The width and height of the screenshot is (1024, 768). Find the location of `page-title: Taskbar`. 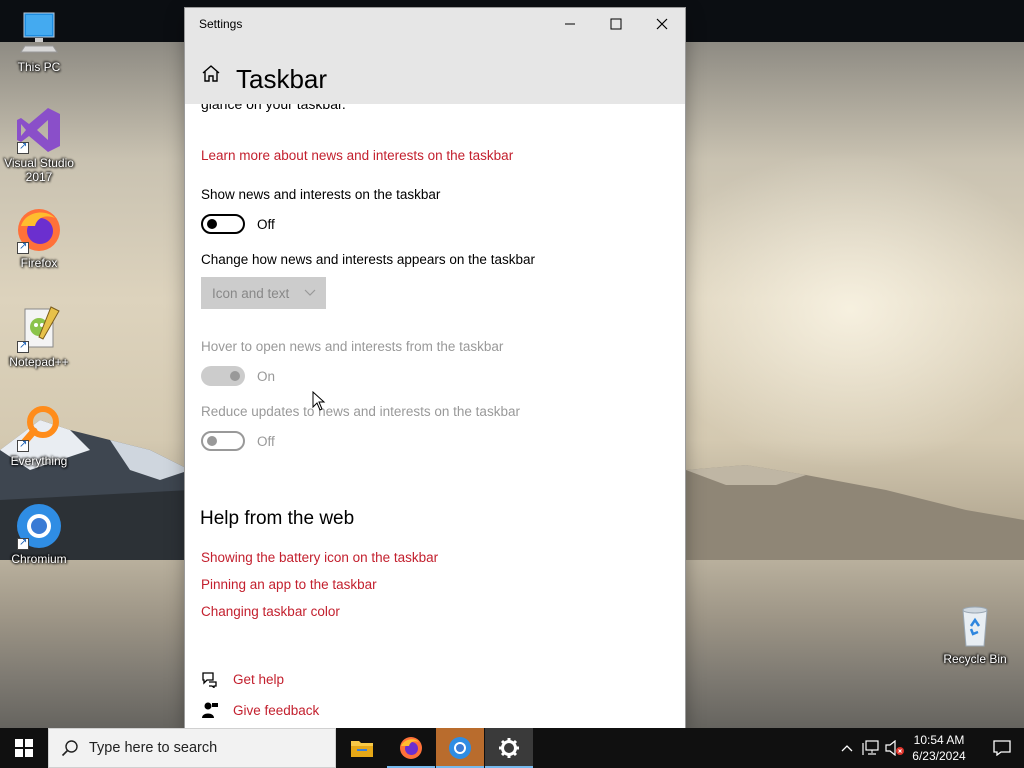

page-title: Taskbar is located at coordinates (282, 79).